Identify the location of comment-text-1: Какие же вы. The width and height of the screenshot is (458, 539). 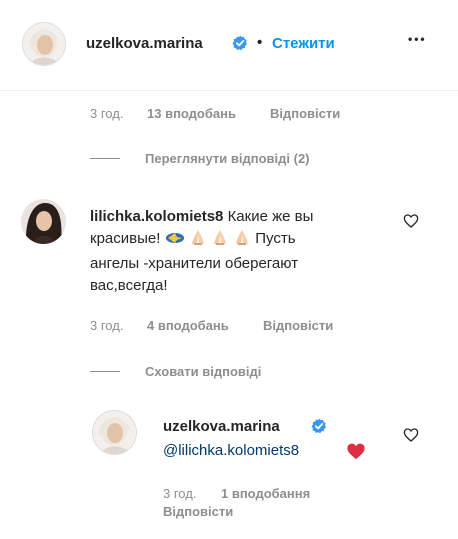
(270, 216).